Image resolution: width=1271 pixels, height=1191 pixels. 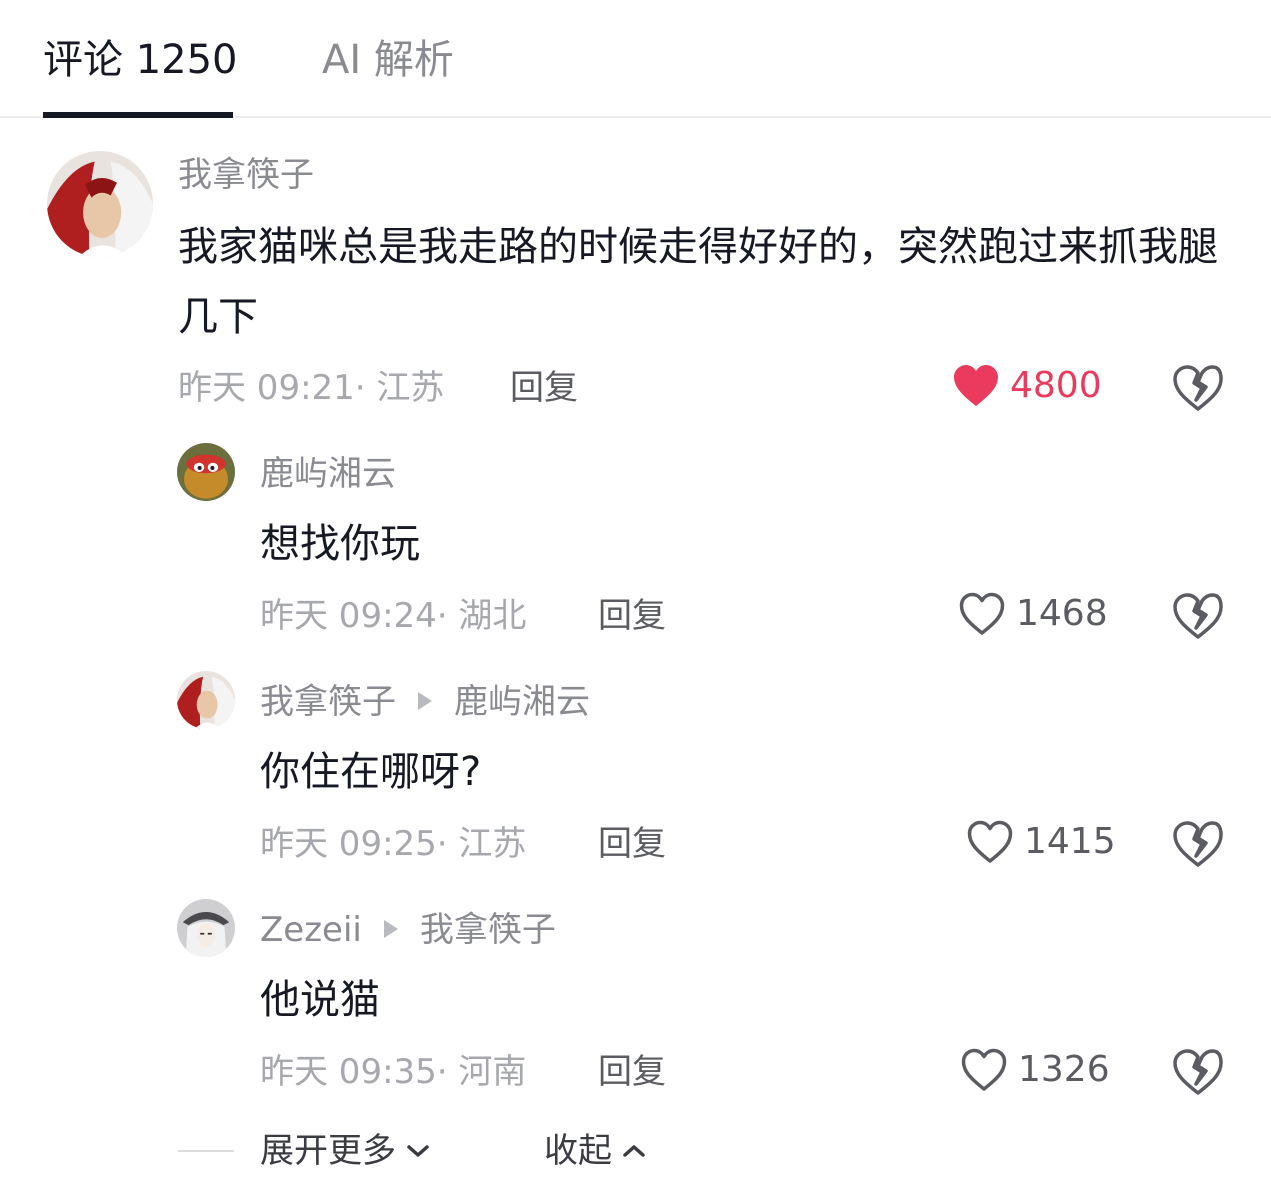 What do you see at coordinates (1064, 1069) in the screenshot?
I see `like-count: 1326` at bounding box center [1064, 1069].